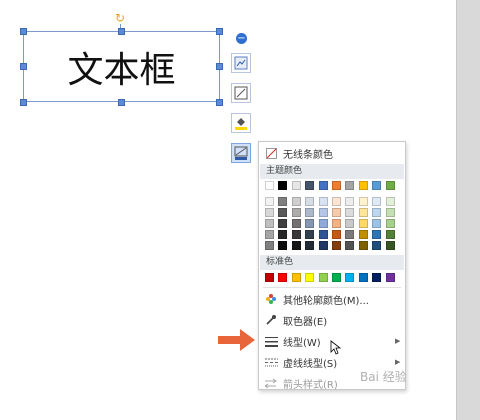  What do you see at coordinates (305, 322) in the screenshot?
I see `eyedropper-label: 取色器(E)` at bounding box center [305, 322].